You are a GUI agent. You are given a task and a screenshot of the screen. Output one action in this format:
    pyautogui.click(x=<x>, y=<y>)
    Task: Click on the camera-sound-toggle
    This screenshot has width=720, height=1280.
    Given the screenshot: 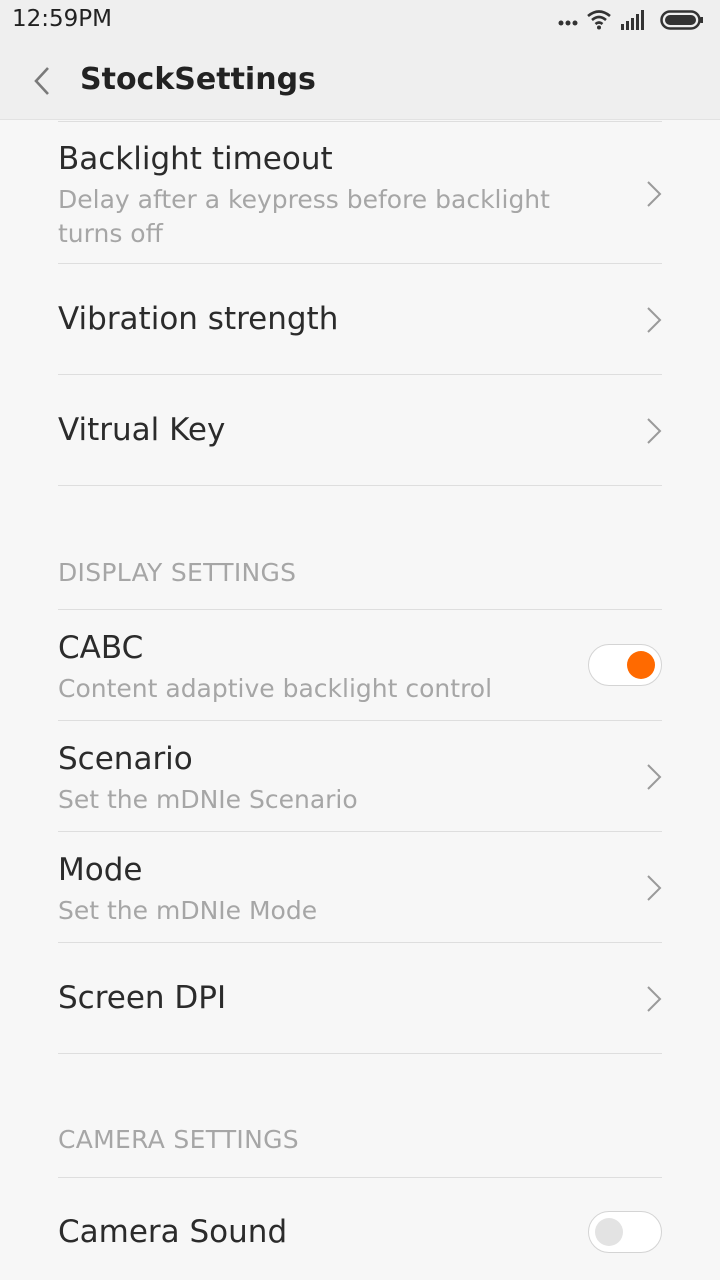 What is the action you would take?
    pyautogui.click(x=625, y=1232)
    